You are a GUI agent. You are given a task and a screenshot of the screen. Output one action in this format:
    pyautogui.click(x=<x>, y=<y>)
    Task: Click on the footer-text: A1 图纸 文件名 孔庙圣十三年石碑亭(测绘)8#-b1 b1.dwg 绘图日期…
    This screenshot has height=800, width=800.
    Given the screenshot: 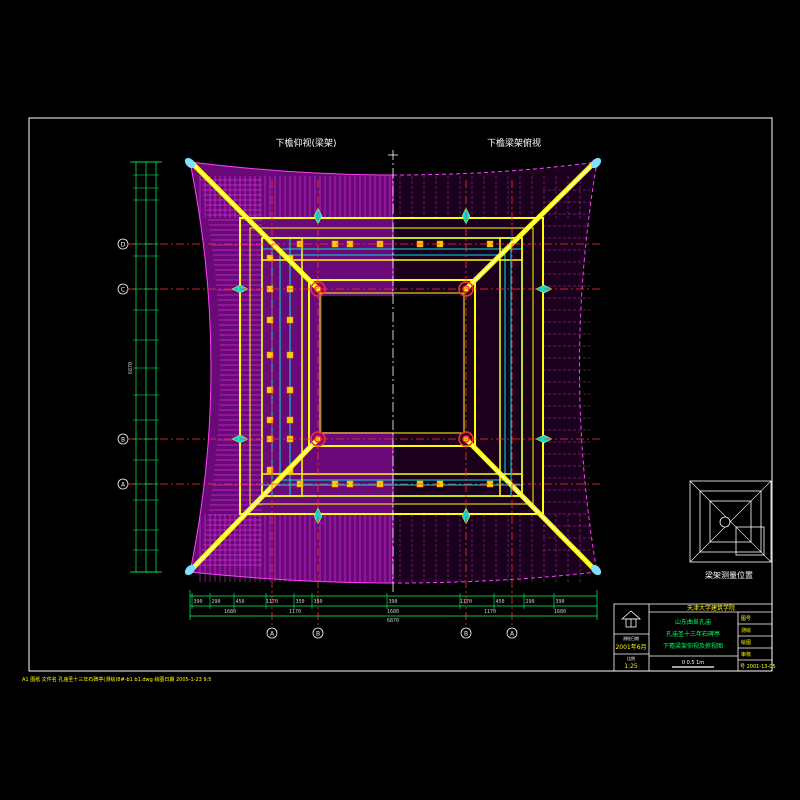 What is the action you would take?
    pyautogui.click(x=116, y=679)
    